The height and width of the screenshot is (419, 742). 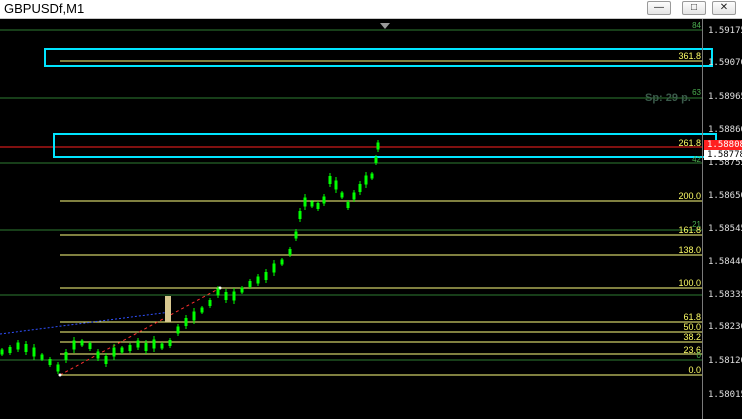 I want to click on fib-anchor-low, so click(x=60, y=375).